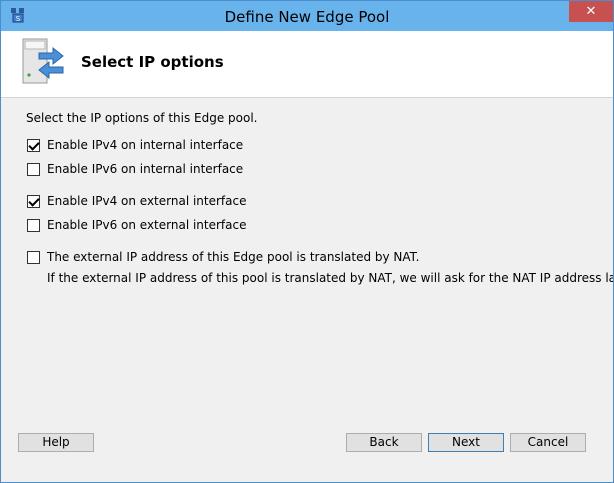 The image size is (614, 483). I want to click on ipv6-internal-checkbox, so click(33, 169).